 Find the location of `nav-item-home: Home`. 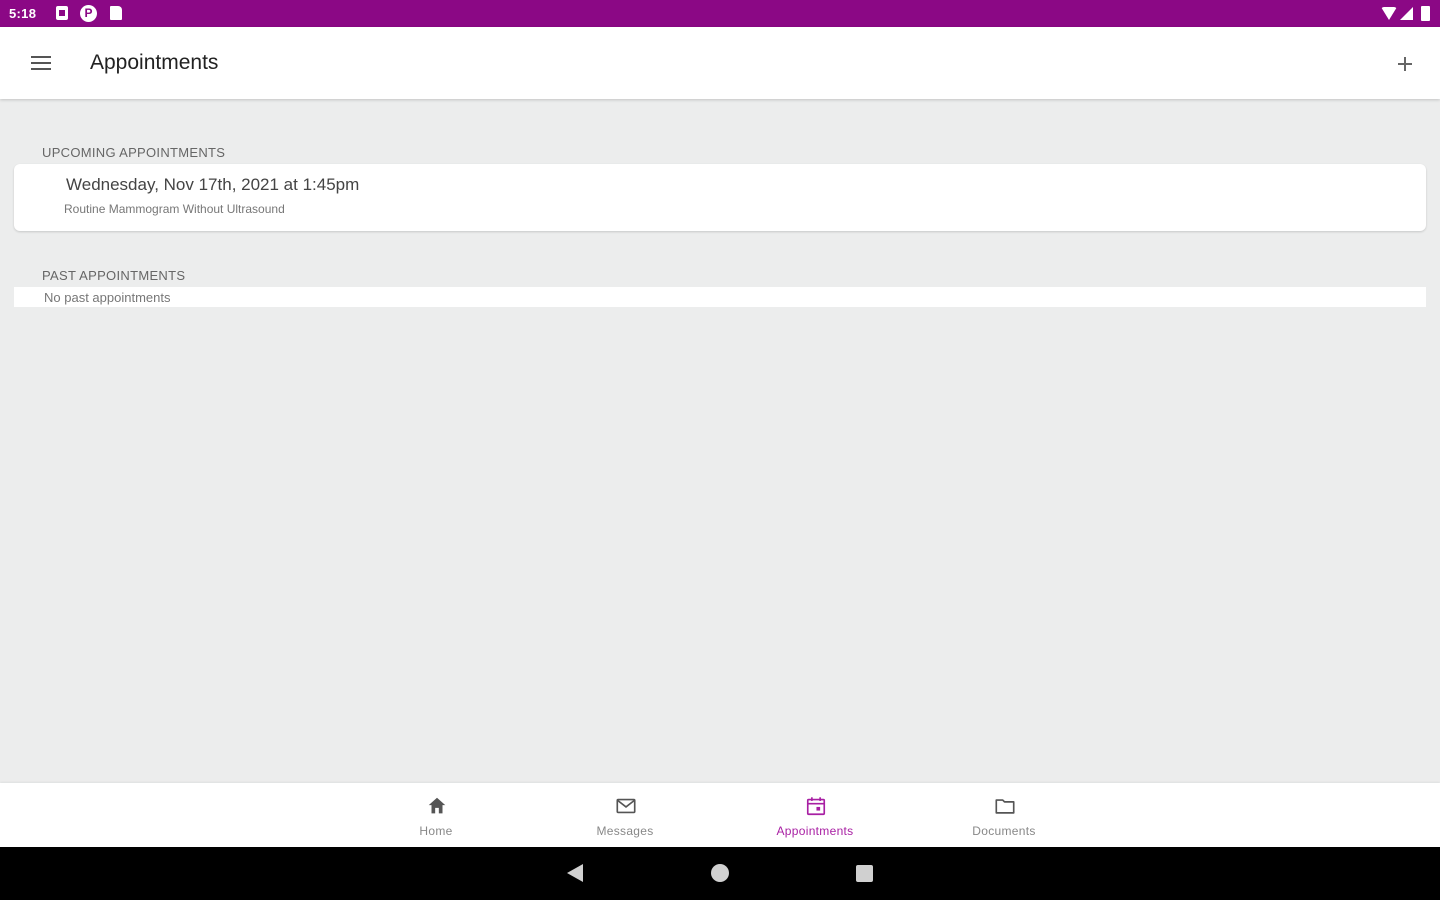

nav-item-home: Home is located at coordinates (436, 815).